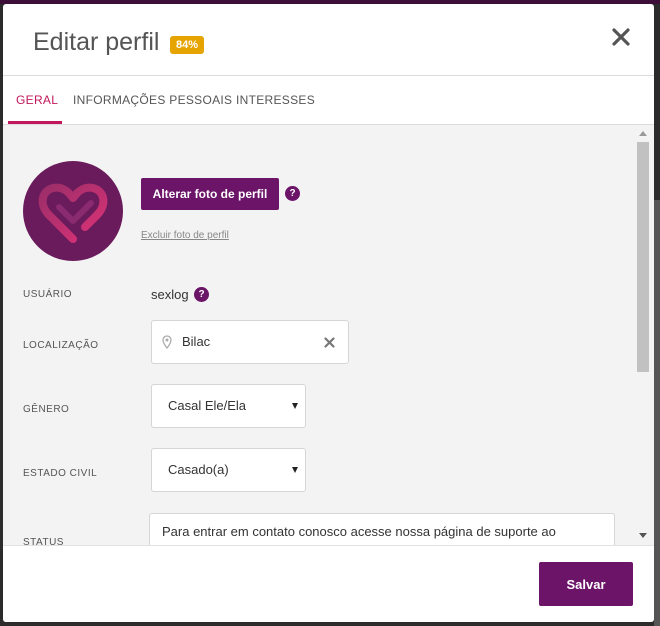 The width and height of the screenshot is (660, 626). What do you see at coordinates (275, 100) in the screenshot?
I see `tab-interesses: INTERESSES` at bounding box center [275, 100].